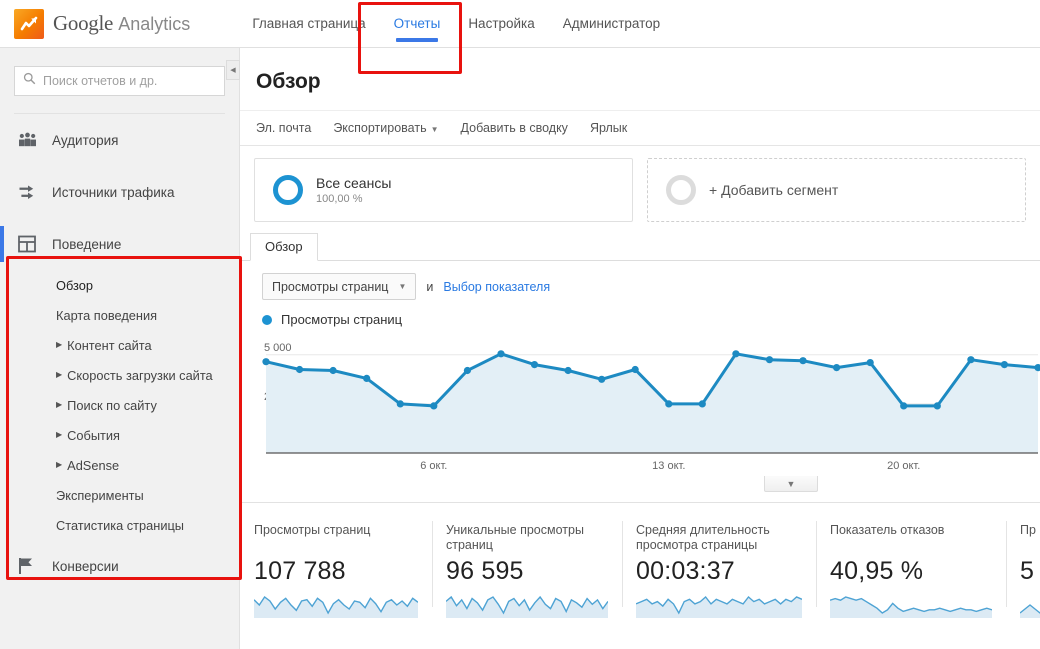 Image resolution: width=1040 pixels, height=649 pixels. What do you see at coordinates (640, 313) in the screenshot?
I see `chart-legend: Просмотры страниц` at bounding box center [640, 313].